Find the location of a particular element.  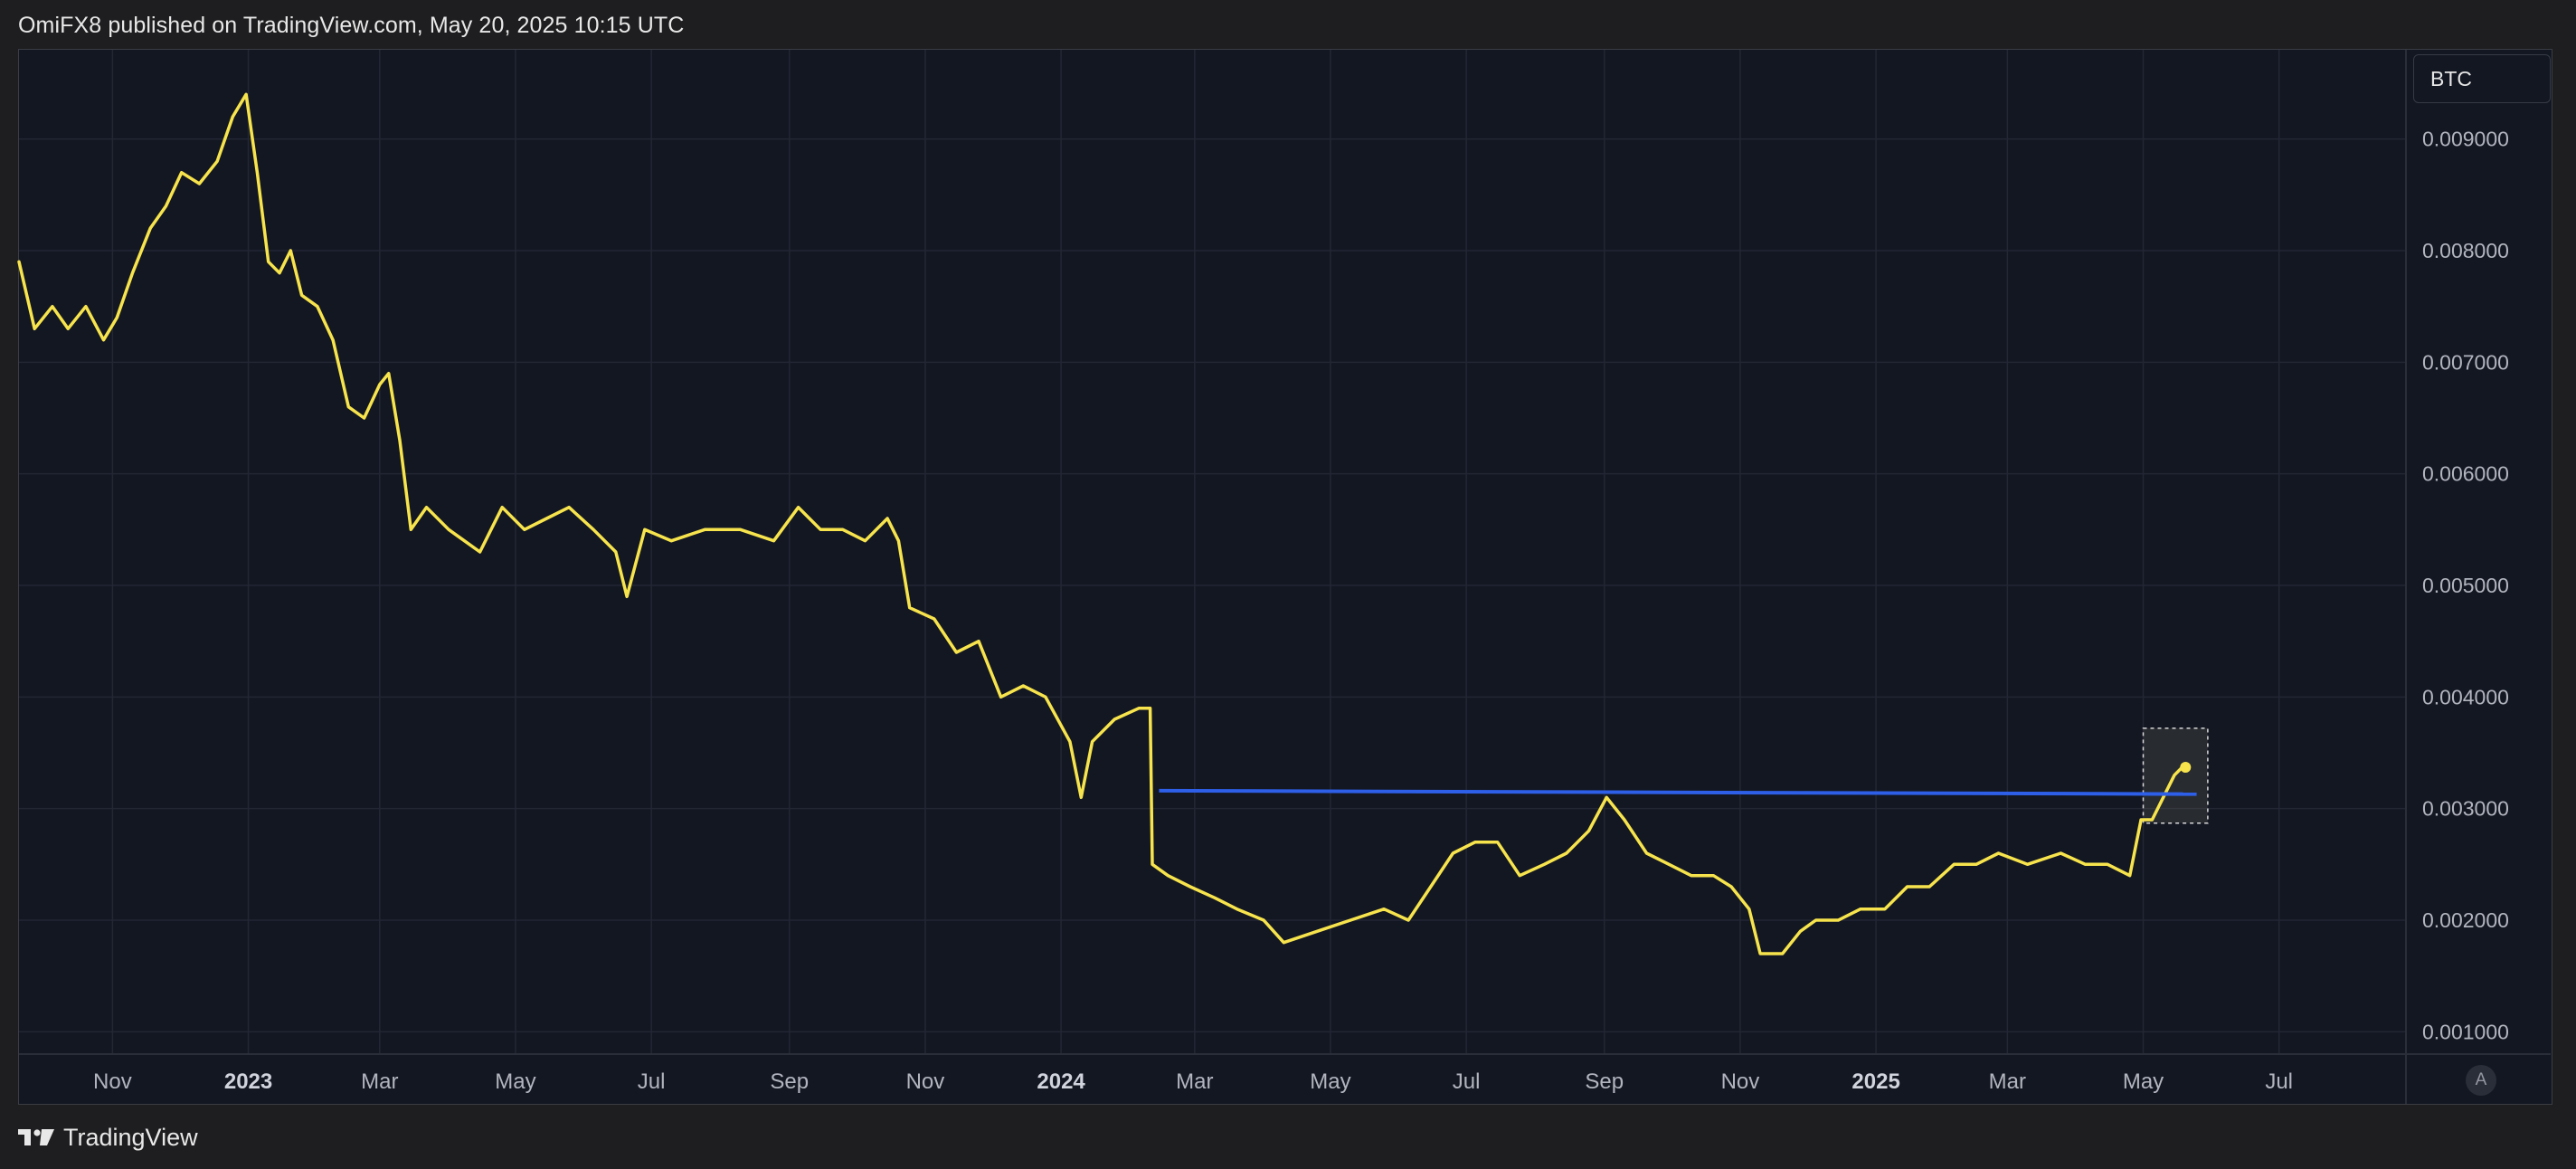

y-tick-label: 0.004000 is located at coordinates (2466, 696).